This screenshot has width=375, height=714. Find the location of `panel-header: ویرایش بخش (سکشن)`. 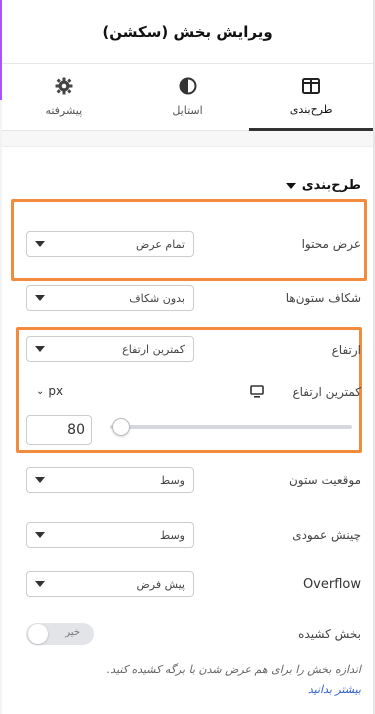

panel-header: ویرایش بخش (سکشن) is located at coordinates (187, 32).